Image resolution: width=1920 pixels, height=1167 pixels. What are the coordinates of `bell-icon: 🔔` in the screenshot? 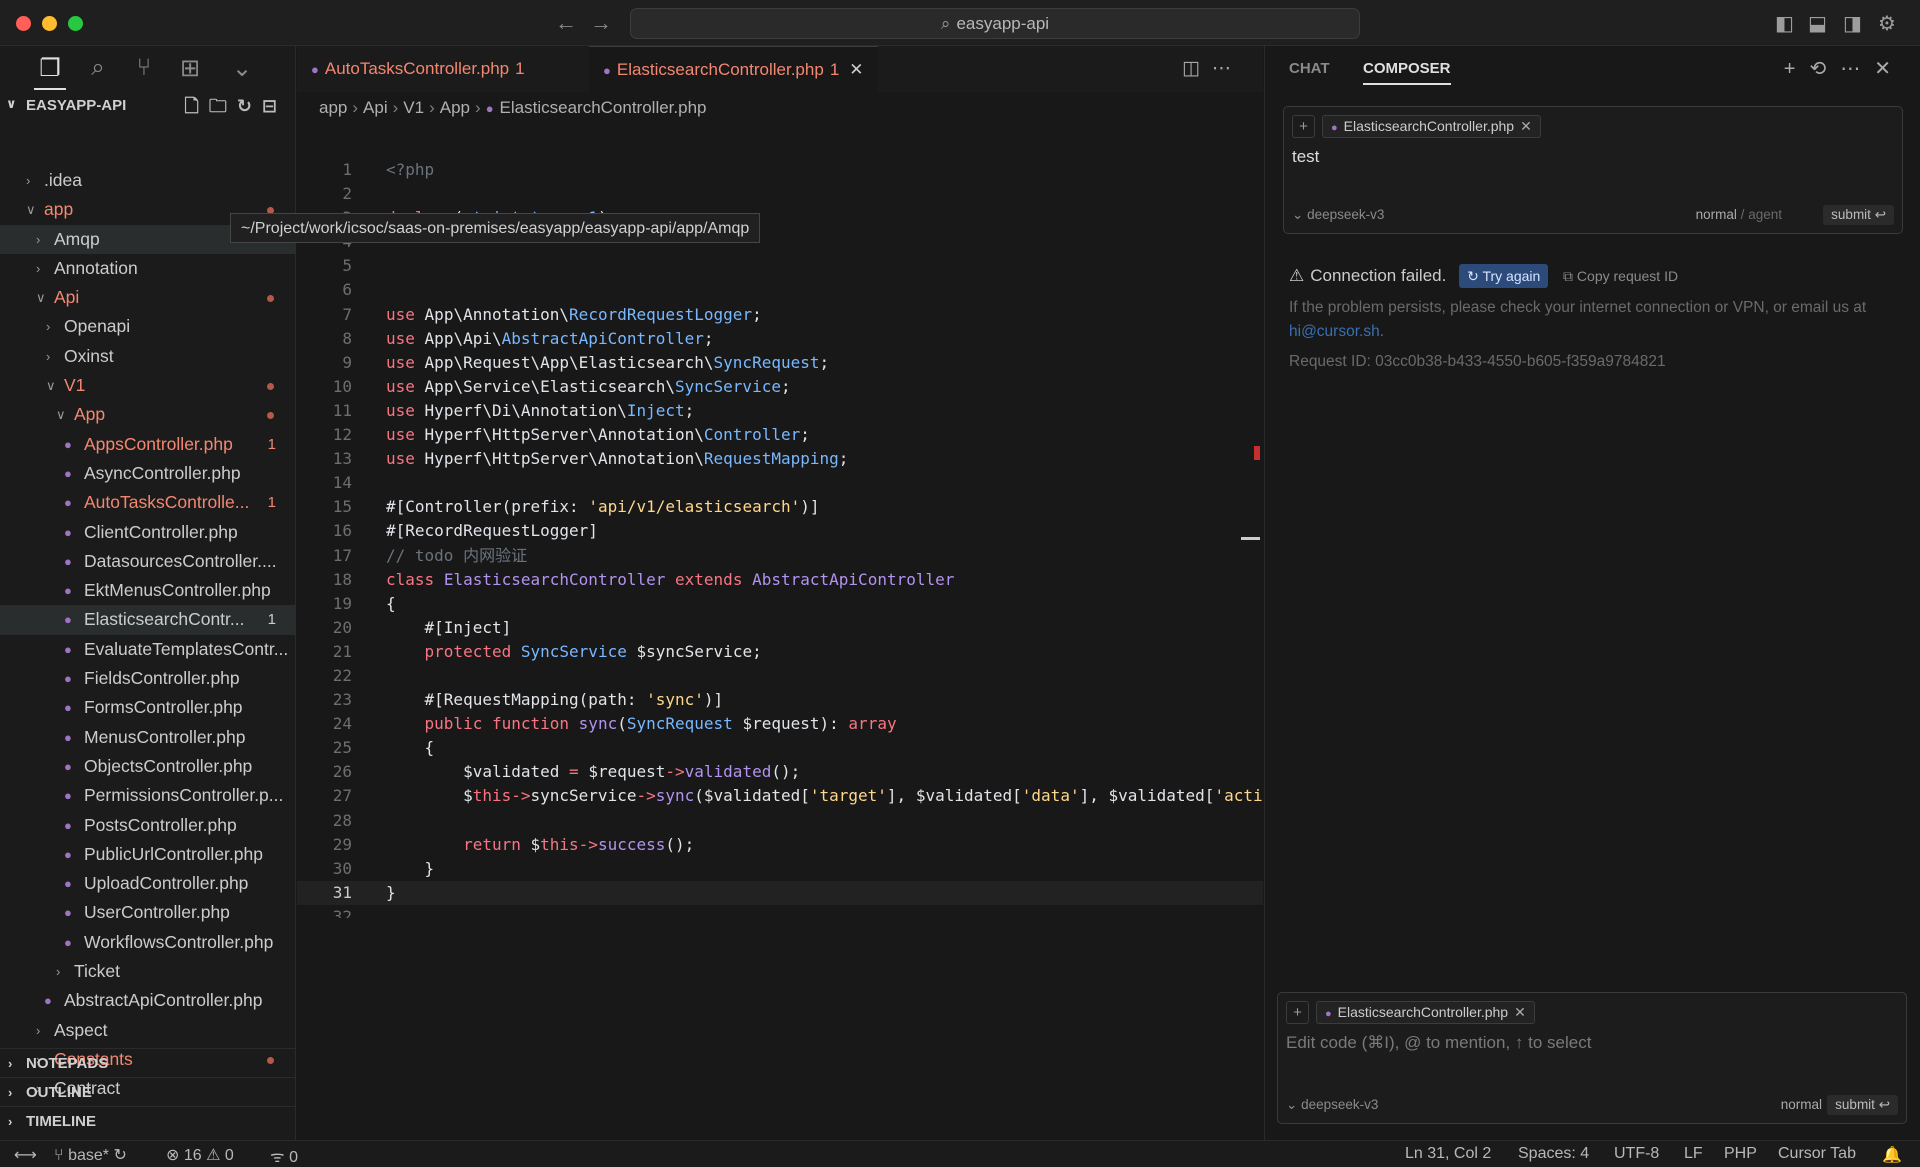 It's located at (1892, 1155).